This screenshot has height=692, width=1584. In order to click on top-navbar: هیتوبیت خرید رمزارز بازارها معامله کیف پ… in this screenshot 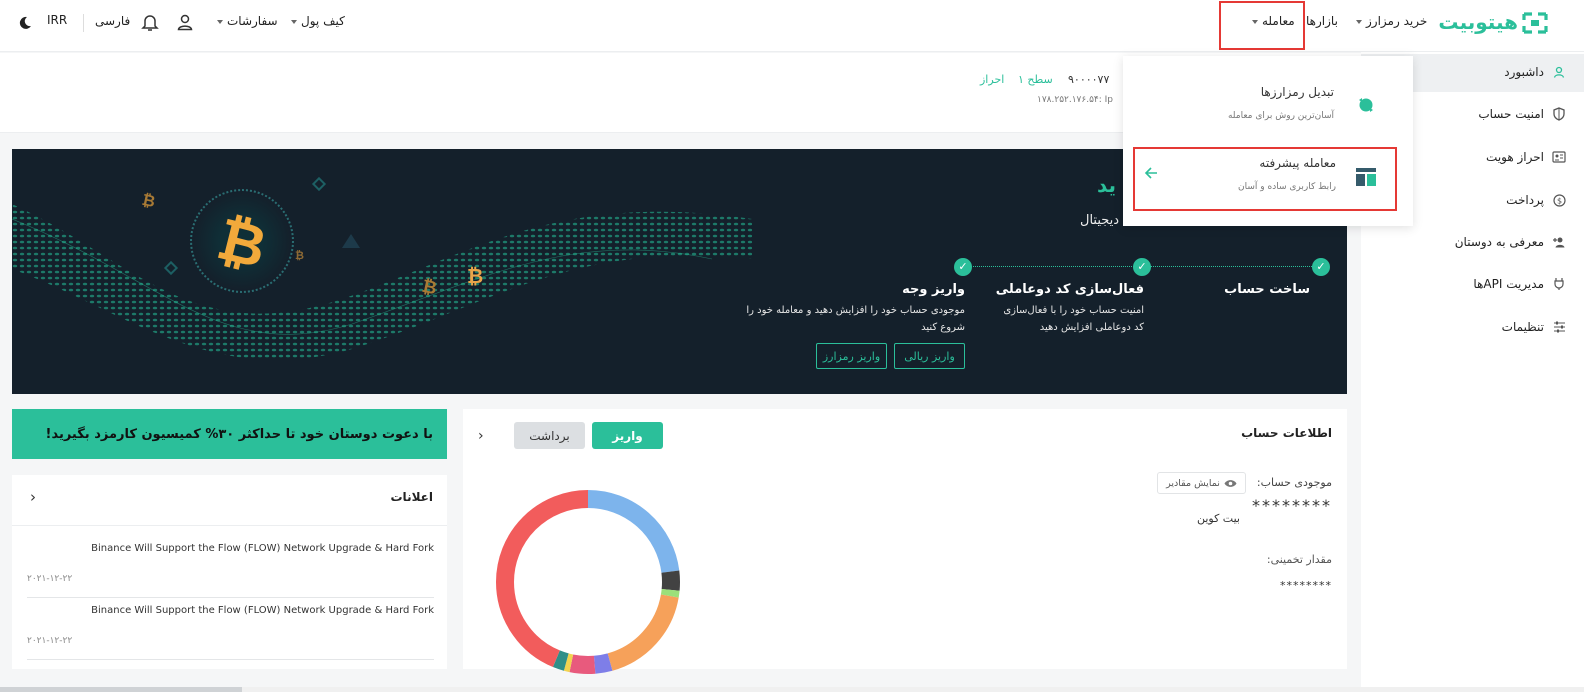, I will do `click(792, 26)`.